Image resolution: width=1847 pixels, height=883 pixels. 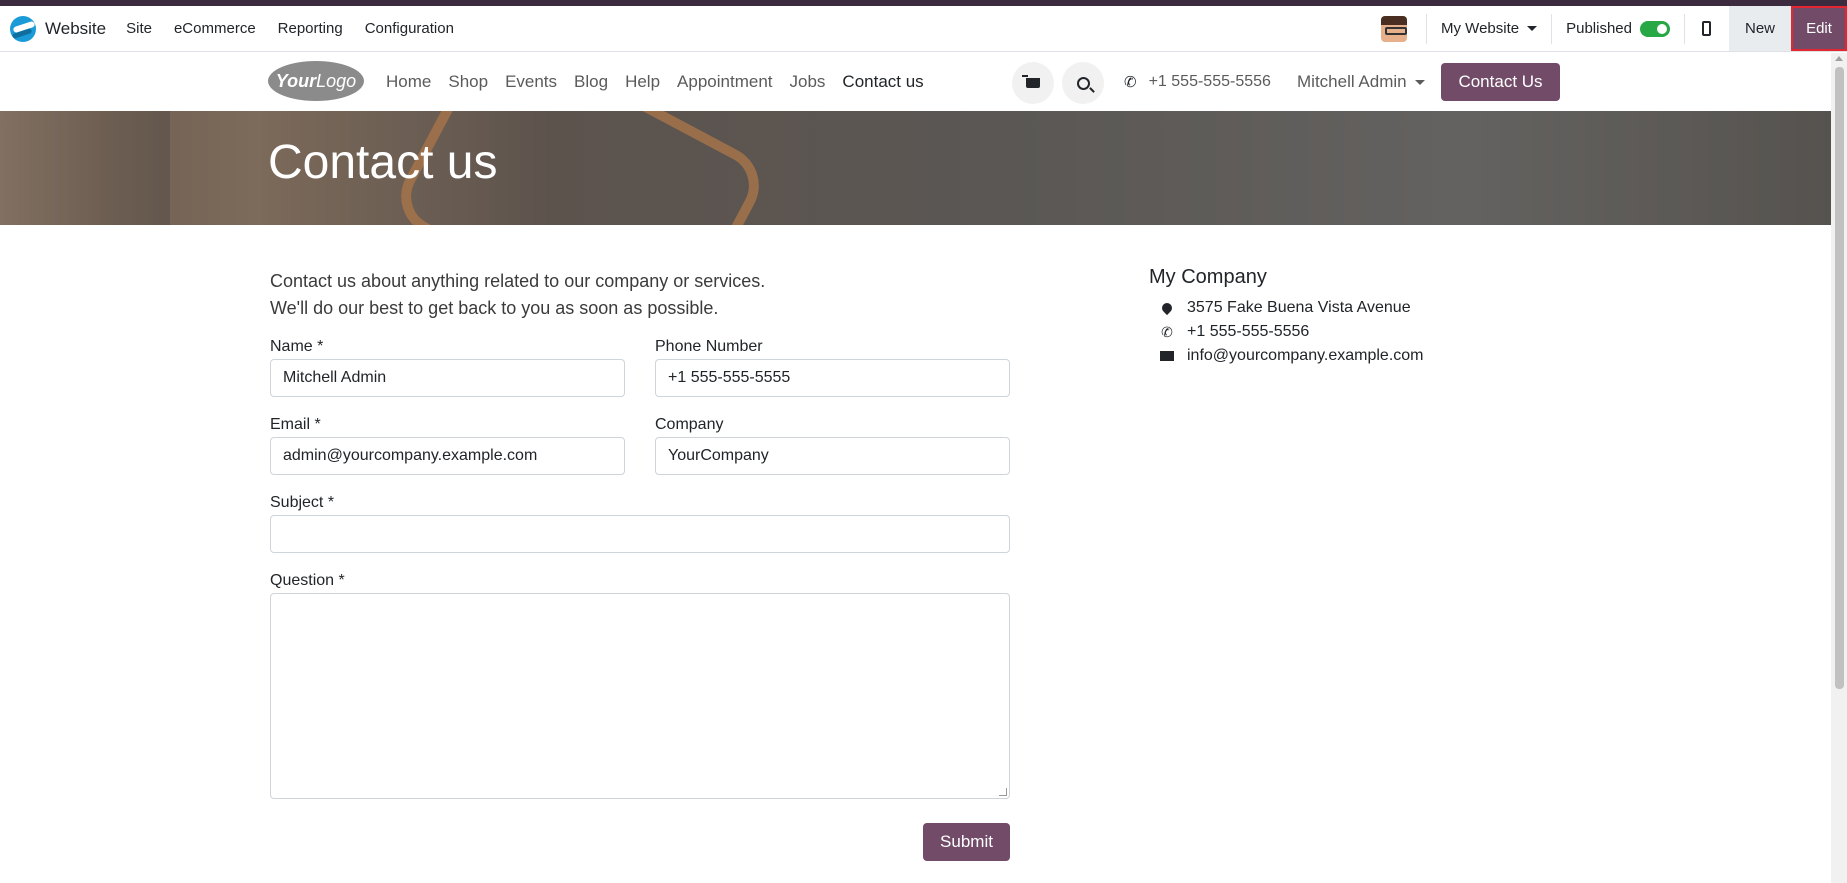 I want to click on menu-reporting: Reporting, so click(x=310, y=28).